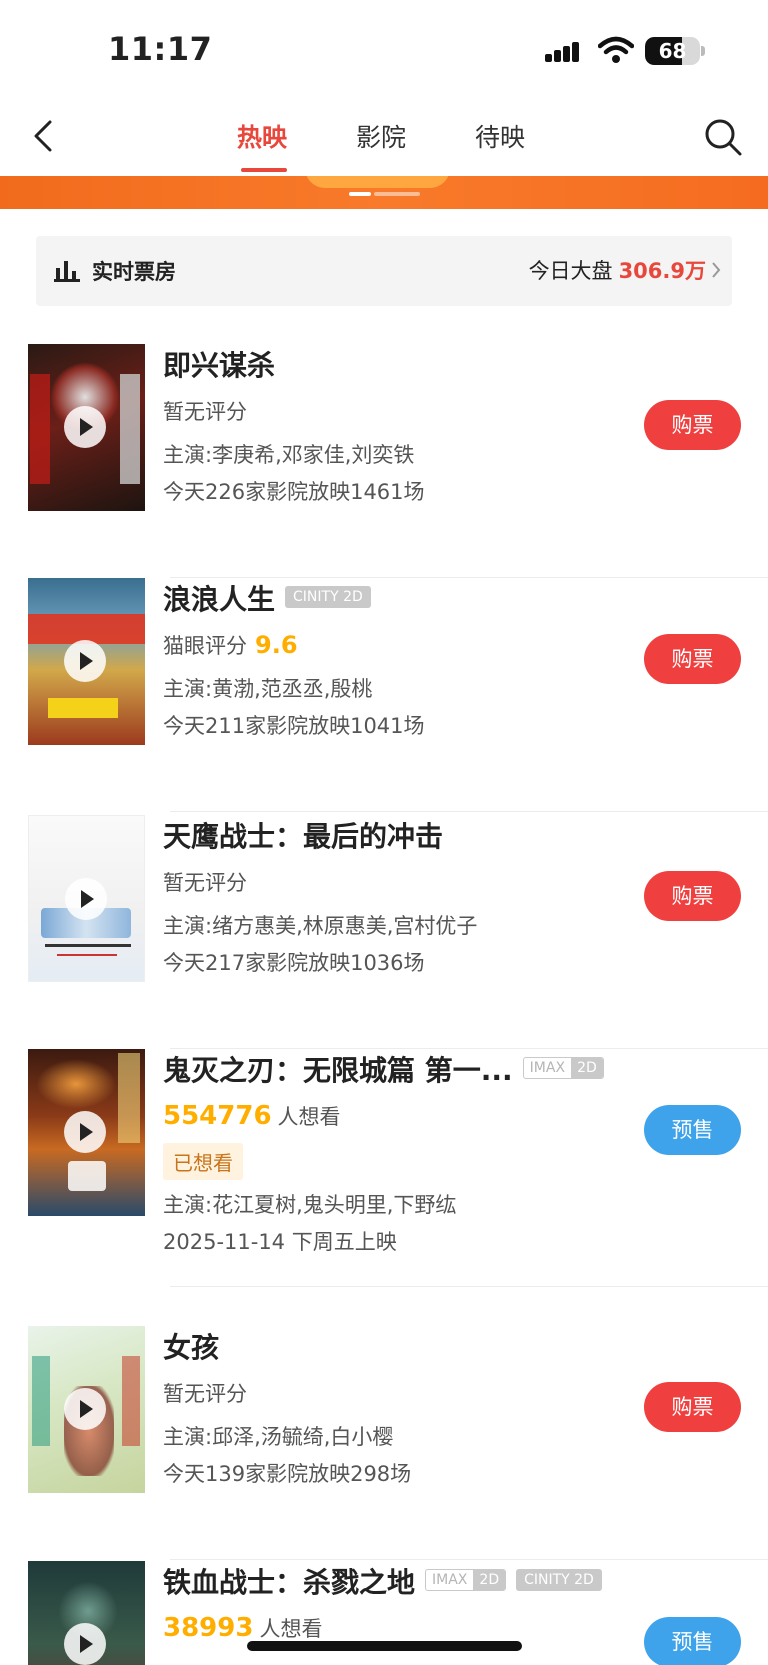 The image size is (768, 1665). What do you see at coordinates (45, 136) in the screenshot?
I see `back-icon` at bounding box center [45, 136].